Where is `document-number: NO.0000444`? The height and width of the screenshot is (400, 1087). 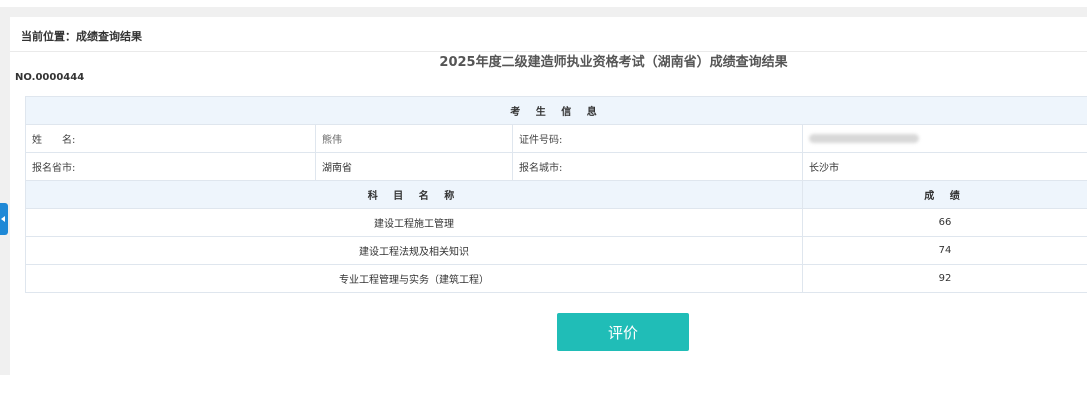
document-number: NO.0000444 is located at coordinates (50, 77).